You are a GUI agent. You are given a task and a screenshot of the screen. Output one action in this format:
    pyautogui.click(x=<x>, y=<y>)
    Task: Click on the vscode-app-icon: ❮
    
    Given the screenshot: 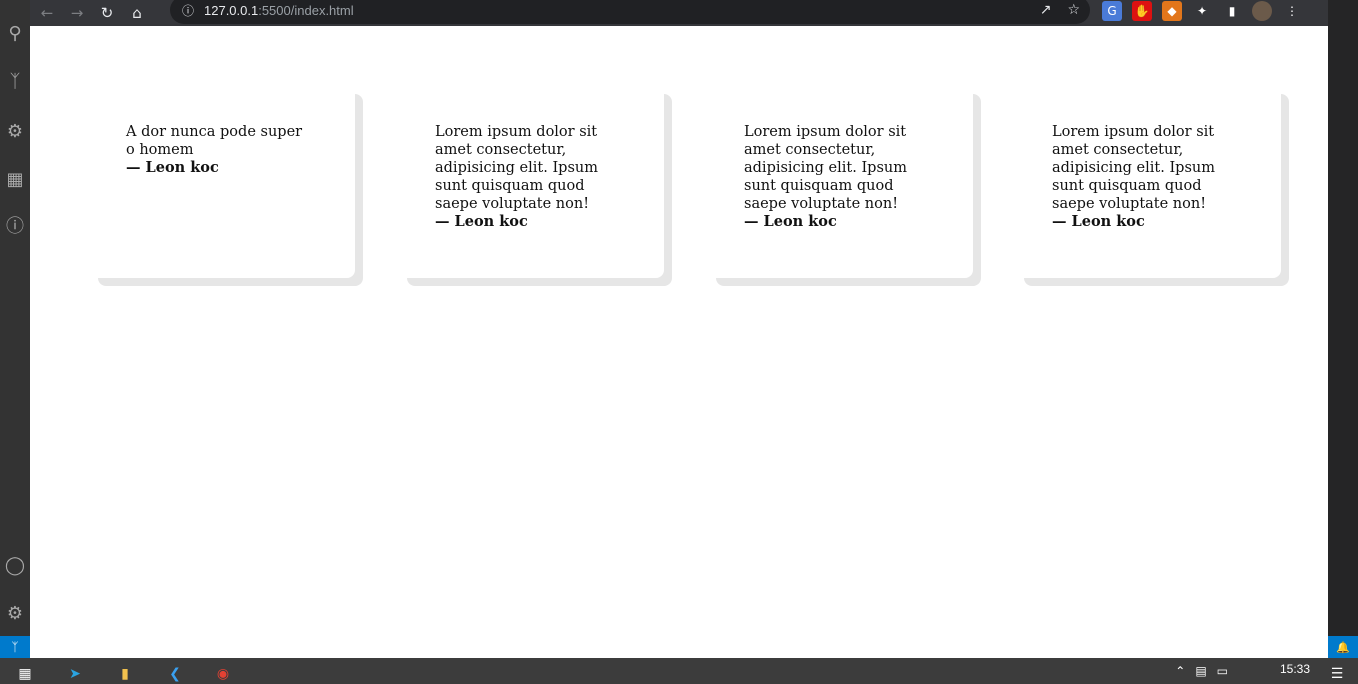 What is the action you would take?
    pyautogui.click(x=175, y=674)
    